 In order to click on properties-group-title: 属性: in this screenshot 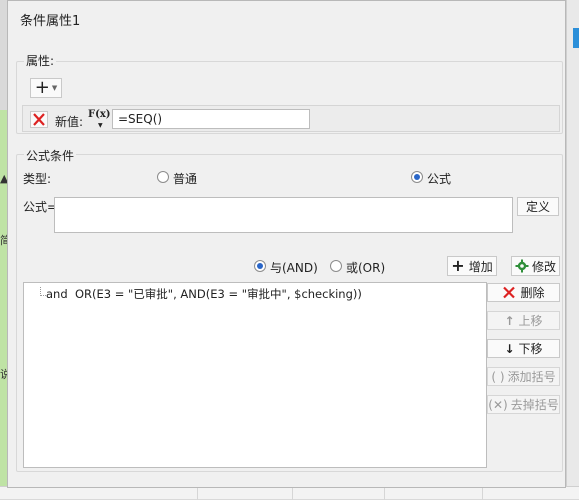, I will do `click(40, 60)`.